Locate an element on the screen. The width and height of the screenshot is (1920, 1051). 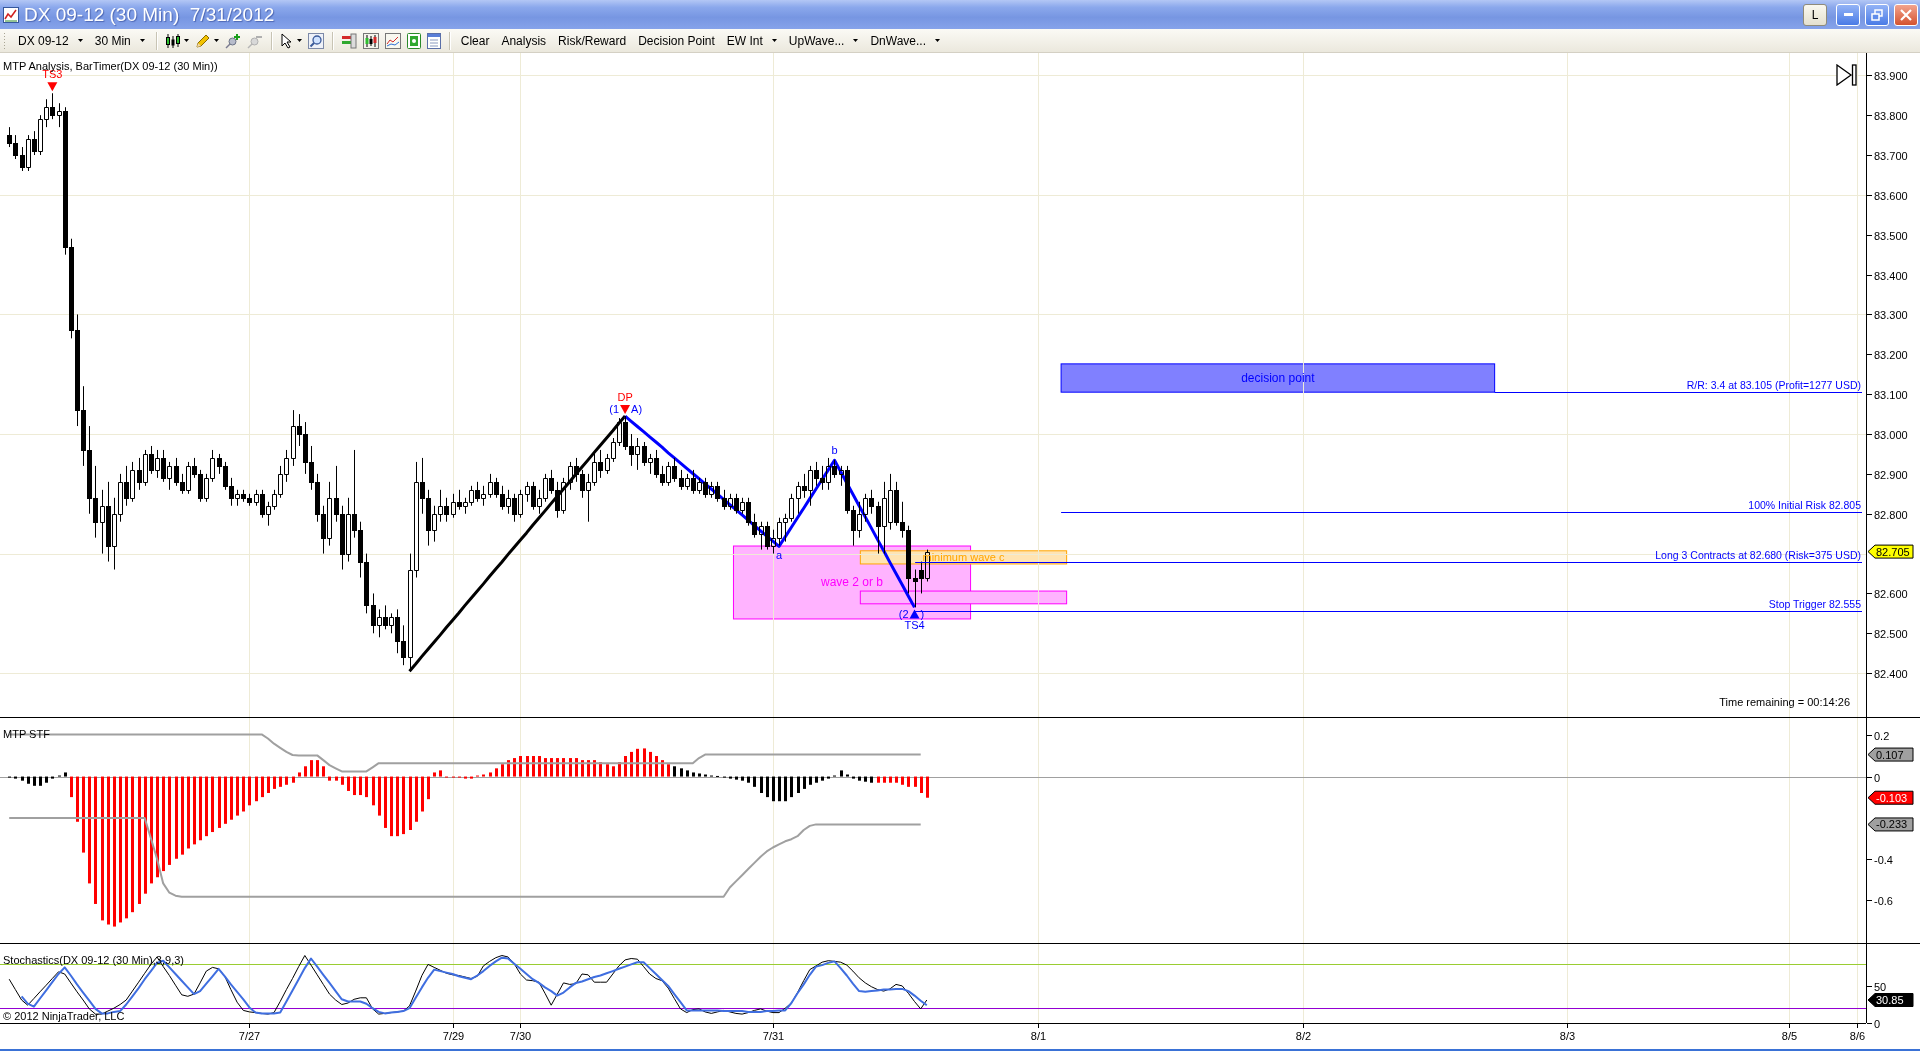
restore-icon is located at coordinates (1877, 14).